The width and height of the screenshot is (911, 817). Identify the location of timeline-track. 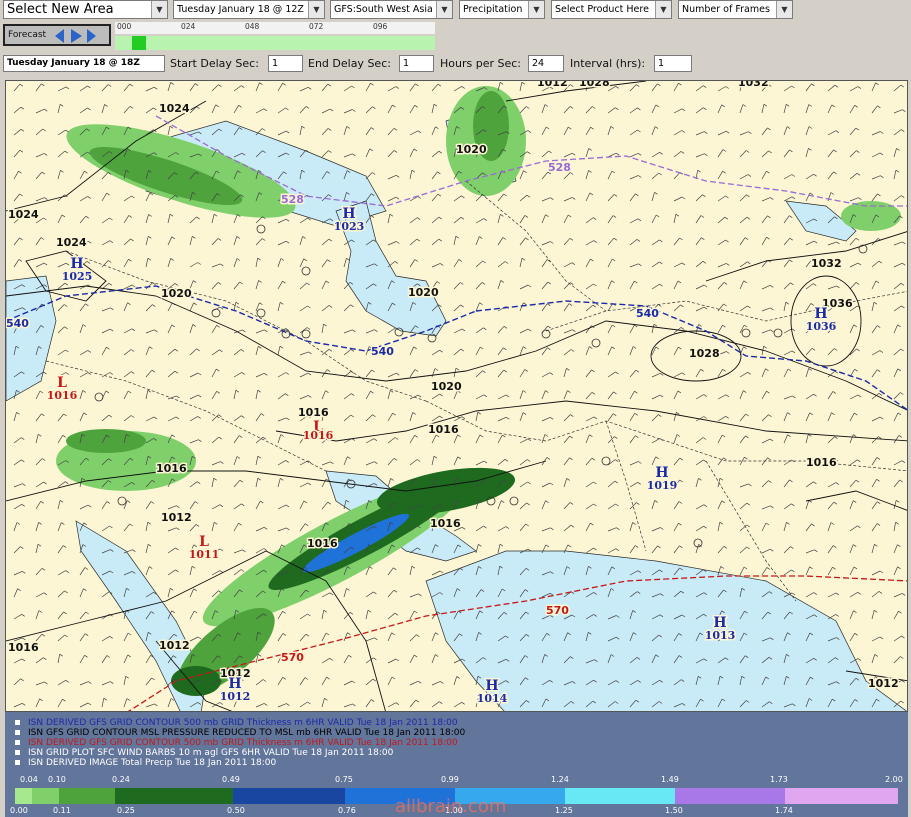
(275, 43).